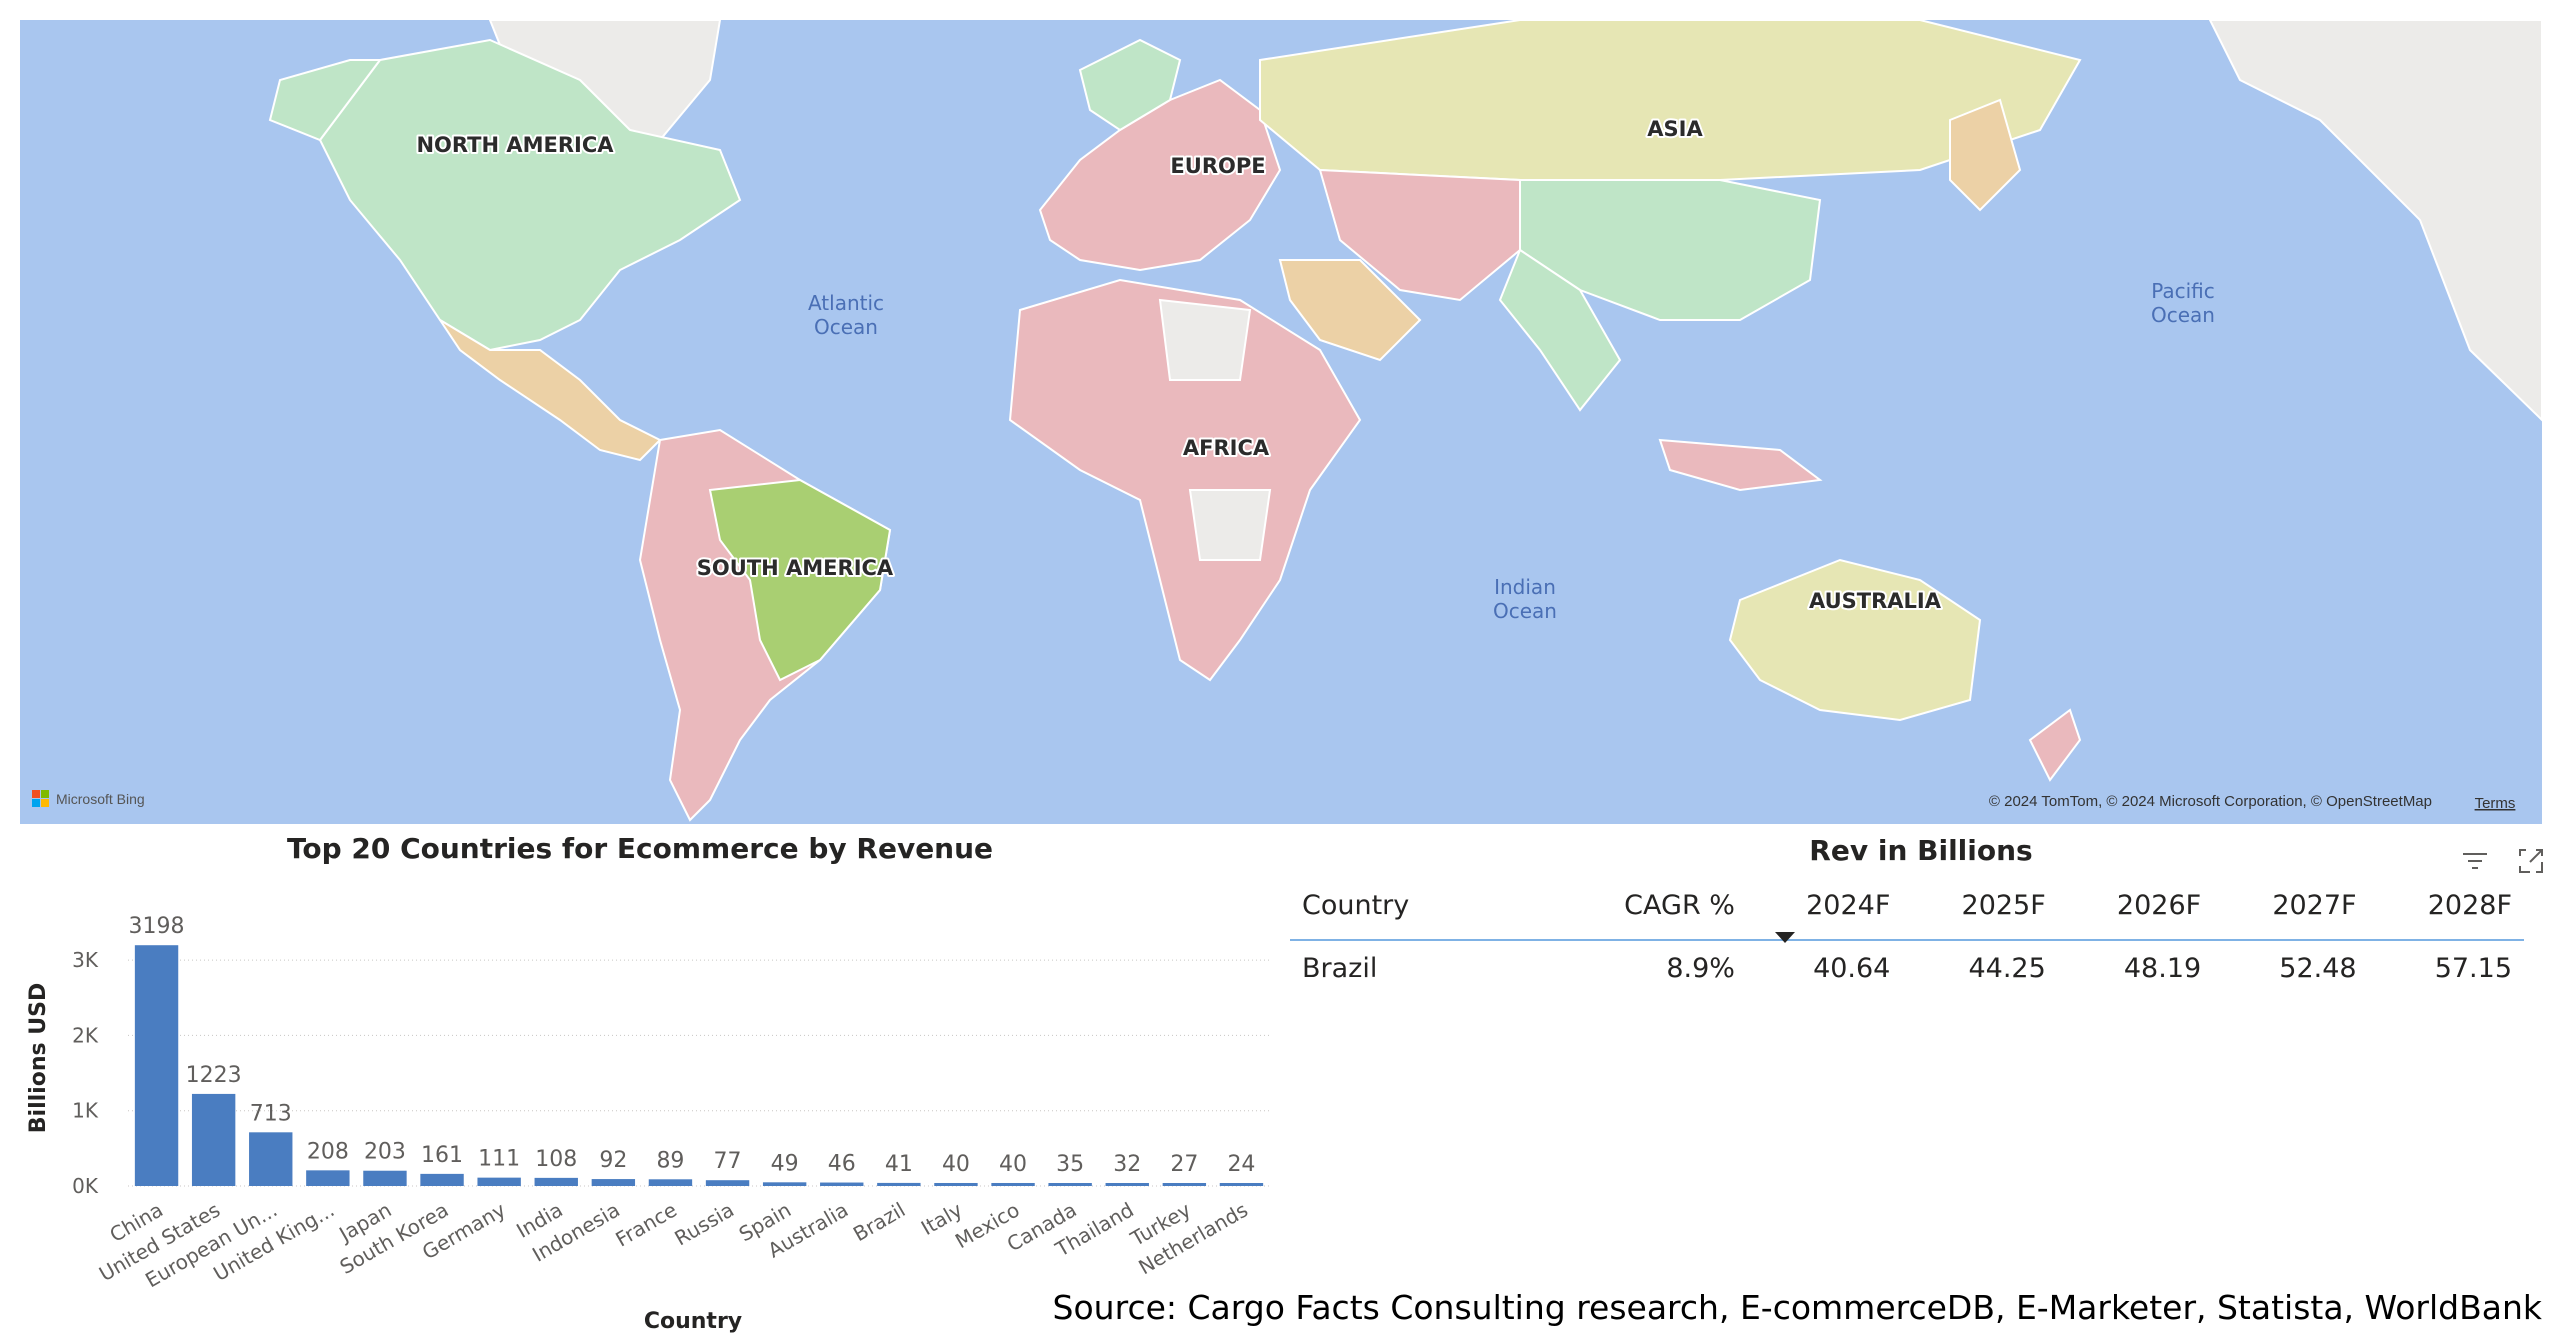 This screenshot has height=1343, width=2560. Describe the element at coordinates (899, 1164) in the screenshot. I see `data-label: 41` at that location.